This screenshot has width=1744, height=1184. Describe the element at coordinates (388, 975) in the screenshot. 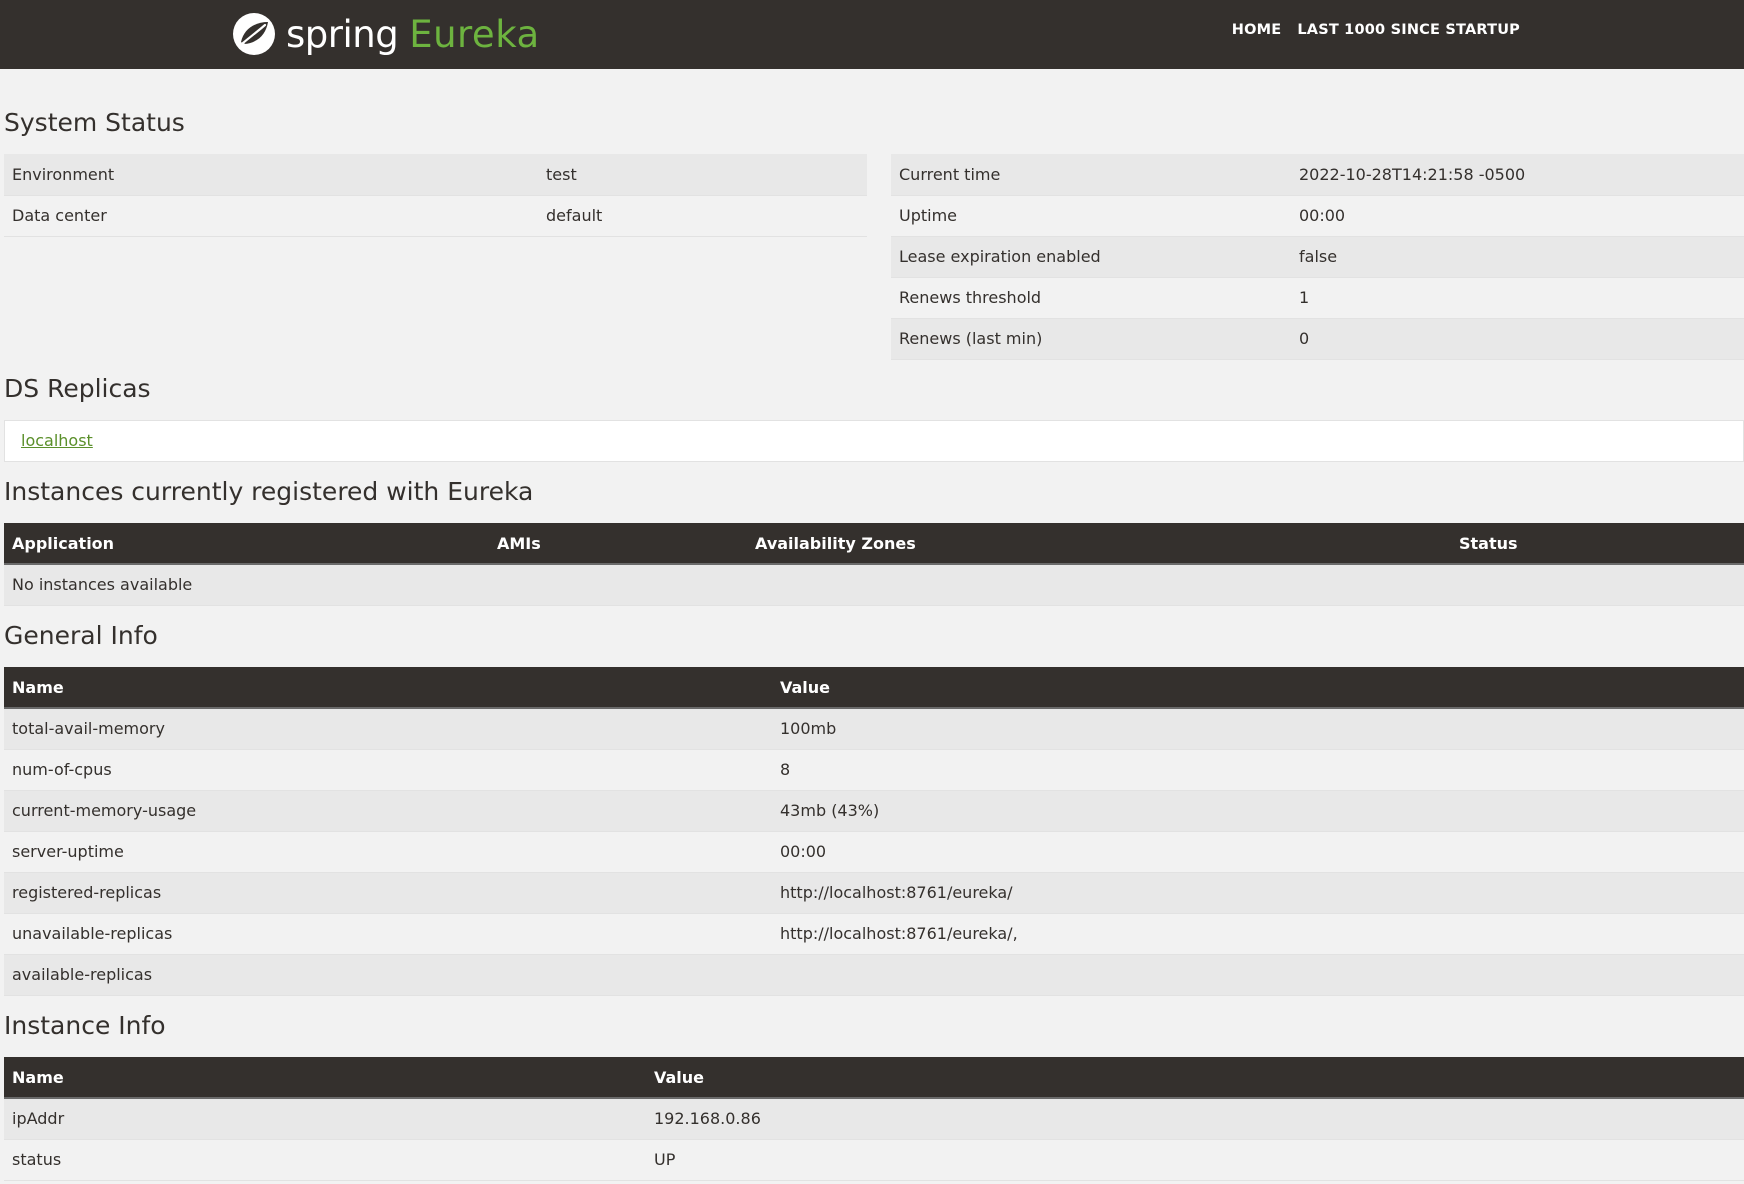

I see `info-name: available-replicas` at that location.